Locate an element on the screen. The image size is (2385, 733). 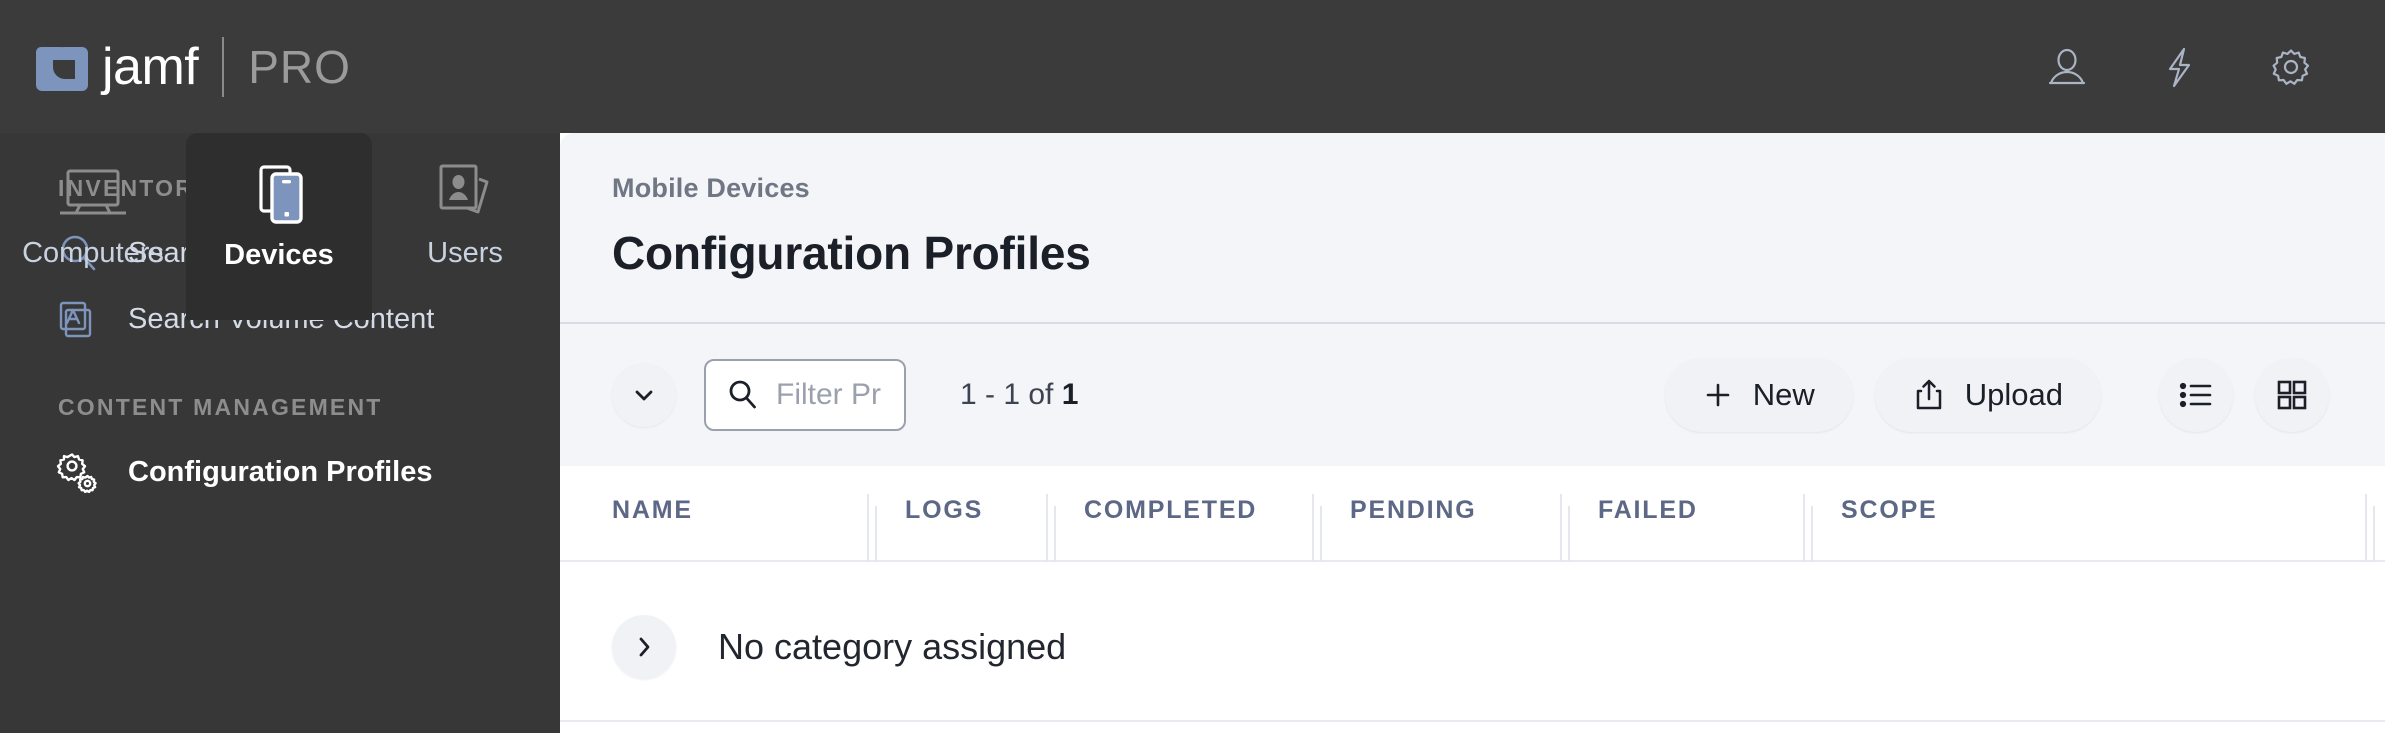
view-toggle is located at coordinates (2244, 395).